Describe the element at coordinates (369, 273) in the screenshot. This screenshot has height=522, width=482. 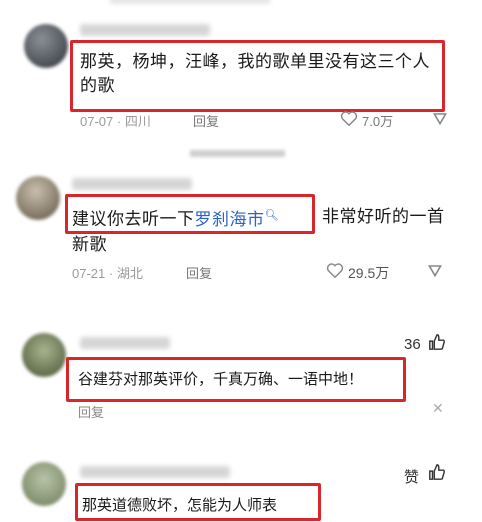
I see `like-count: 29.5万` at that location.